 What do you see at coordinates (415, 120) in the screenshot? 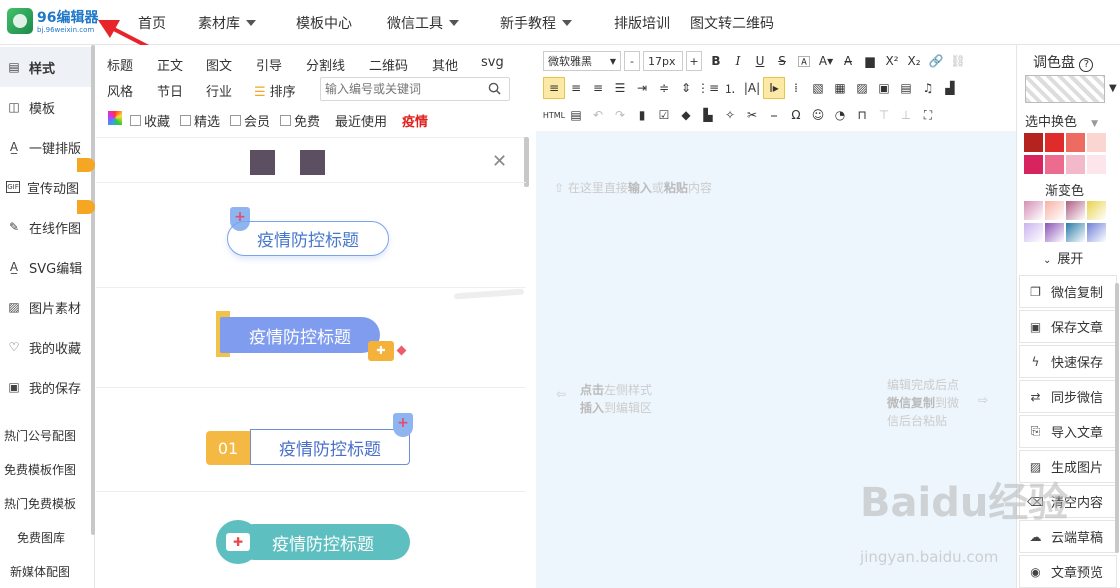
I see `hot-tag: 疫情` at bounding box center [415, 120].